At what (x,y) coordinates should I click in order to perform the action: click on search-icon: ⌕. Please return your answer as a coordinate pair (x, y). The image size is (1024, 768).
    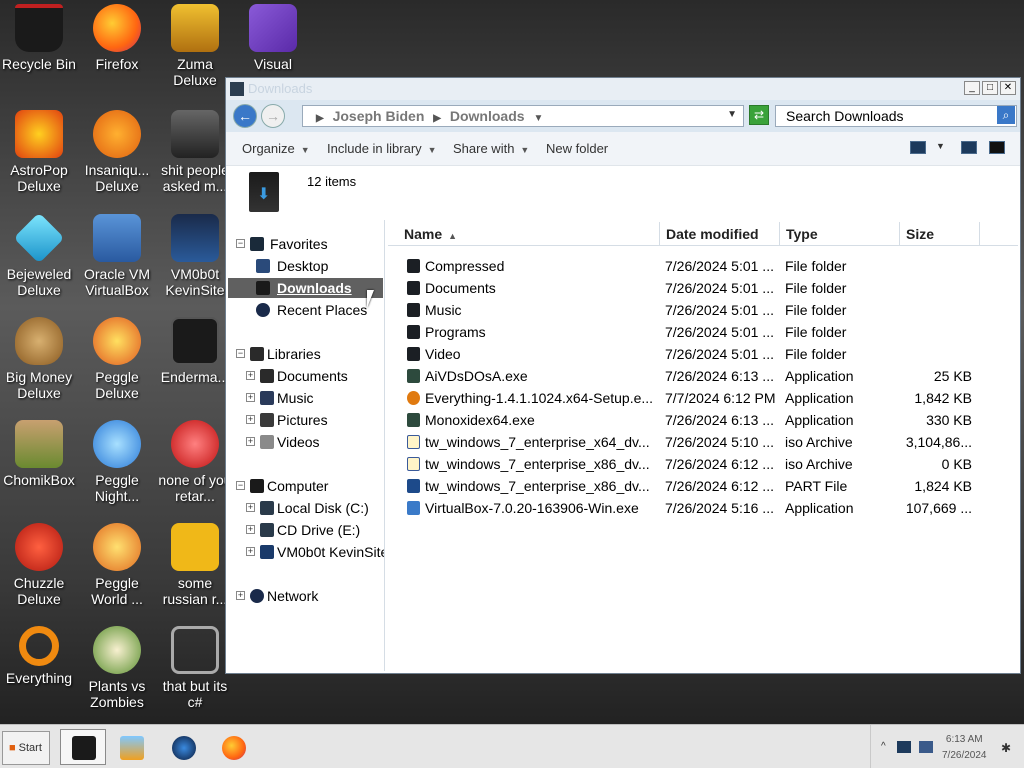
    Looking at the image, I should click on (1006, 115).